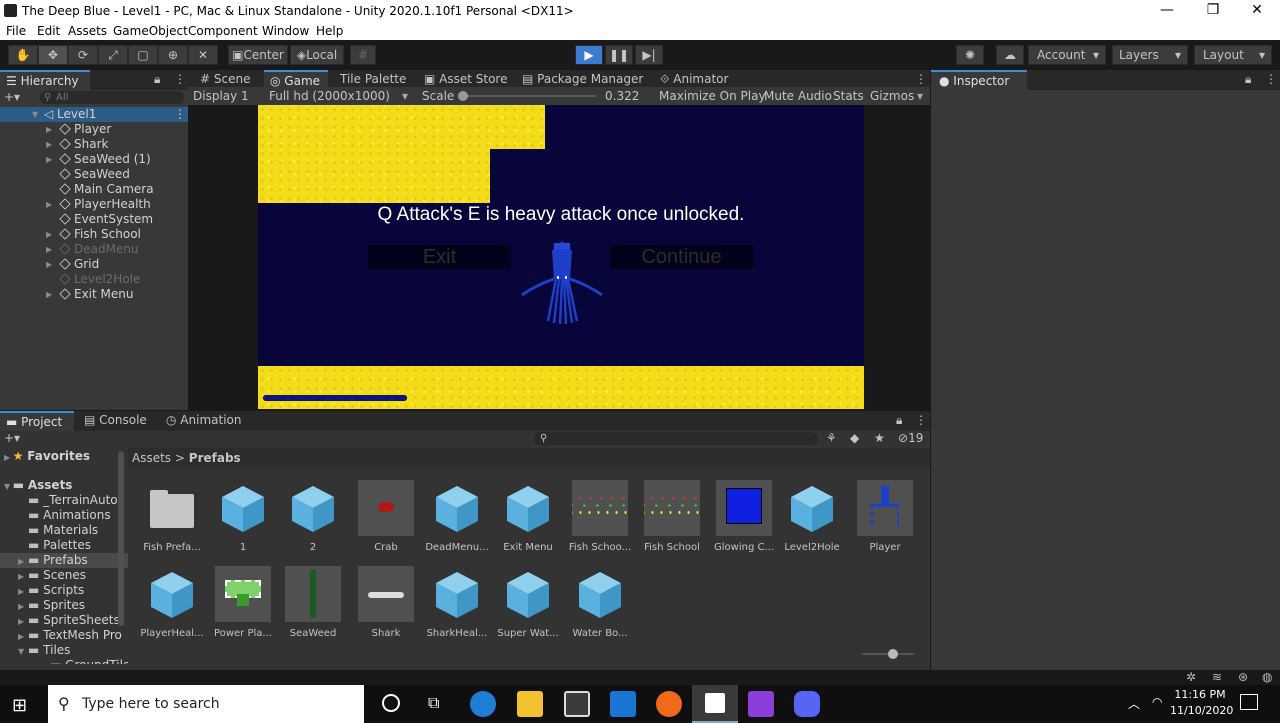 This screenshot has width=1280, height=723. I want to click on taskbar-search-input: ⚲ Type here to search, so click(206, 704).